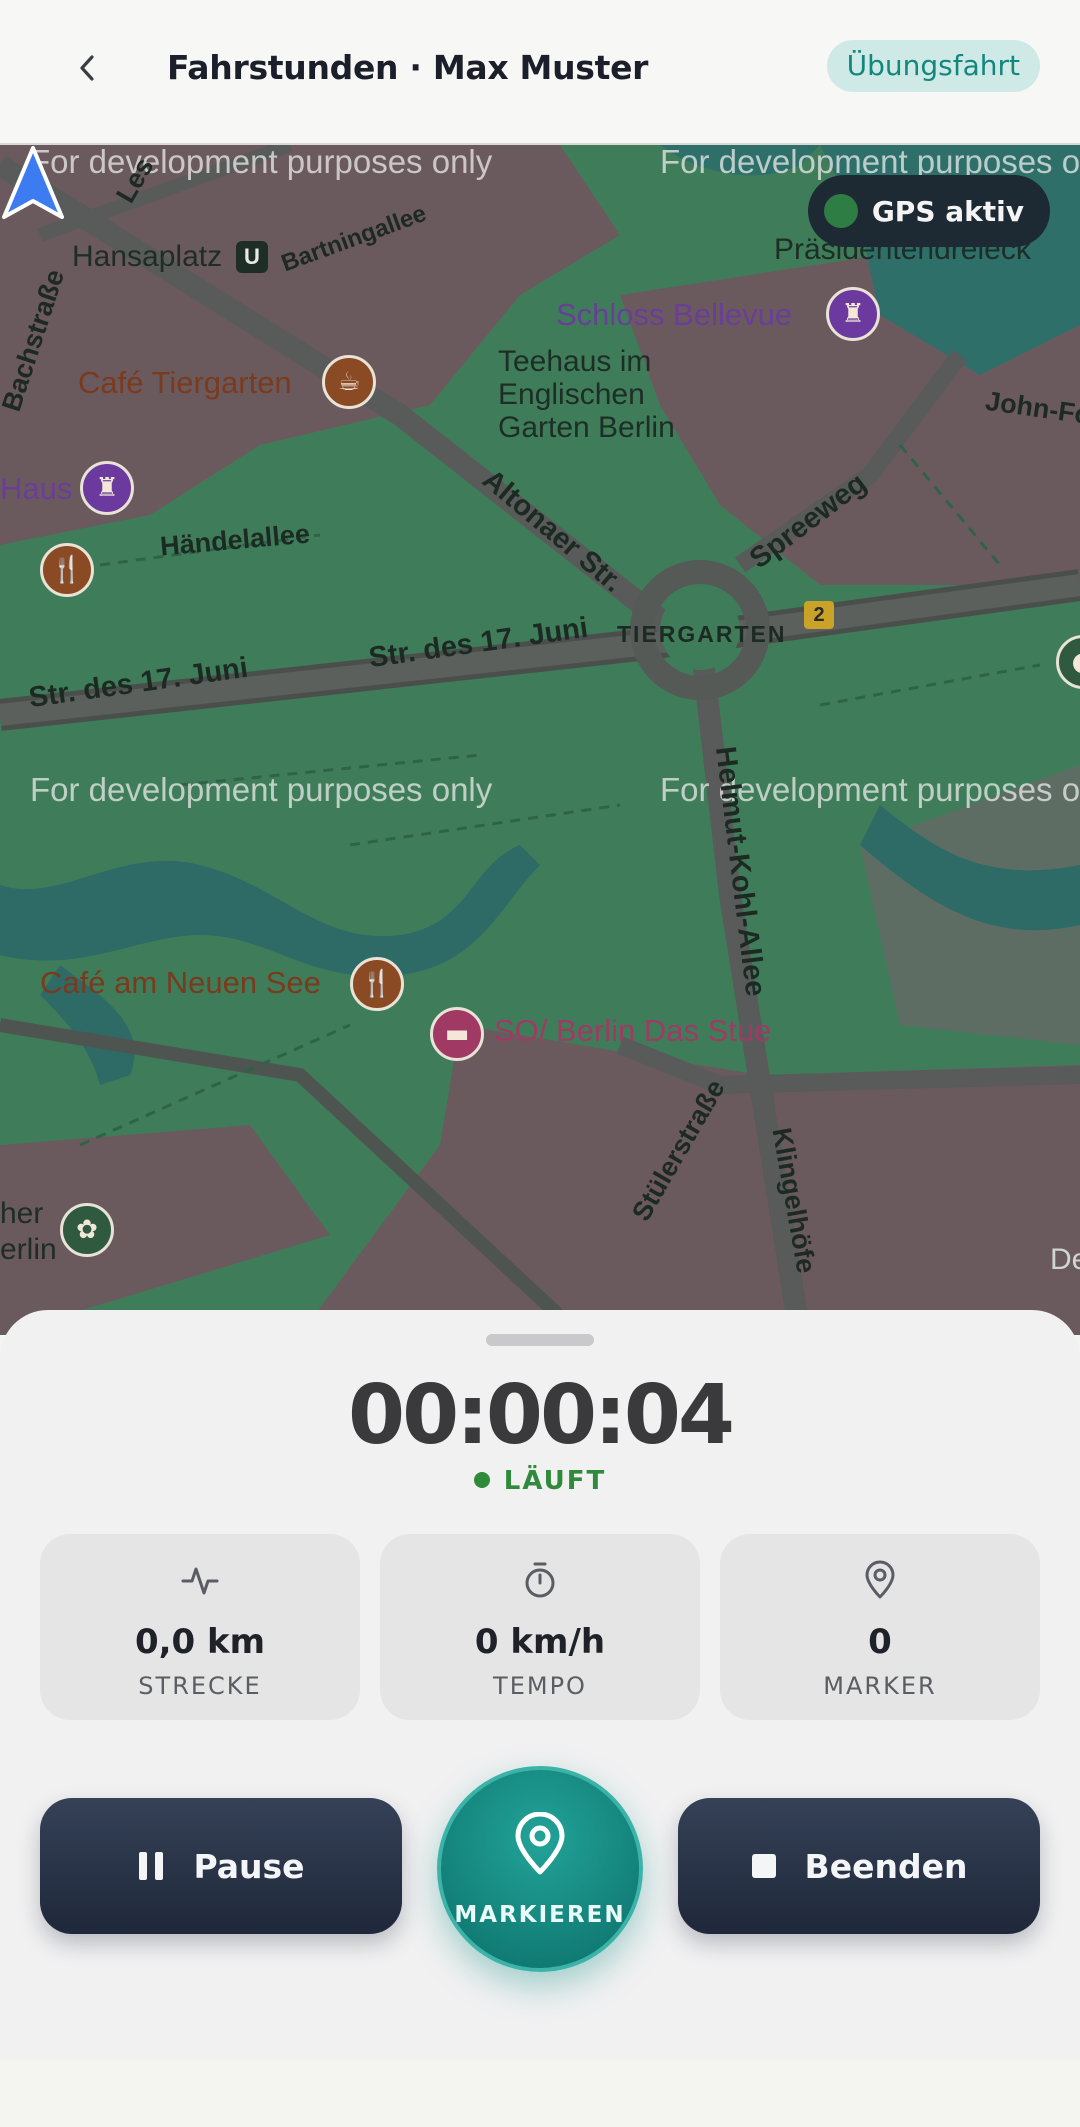  What do you see at coordinates (36, 488) in the screenshot?
I see `place-label-haus: Haus` at bounding box center [36, 488].